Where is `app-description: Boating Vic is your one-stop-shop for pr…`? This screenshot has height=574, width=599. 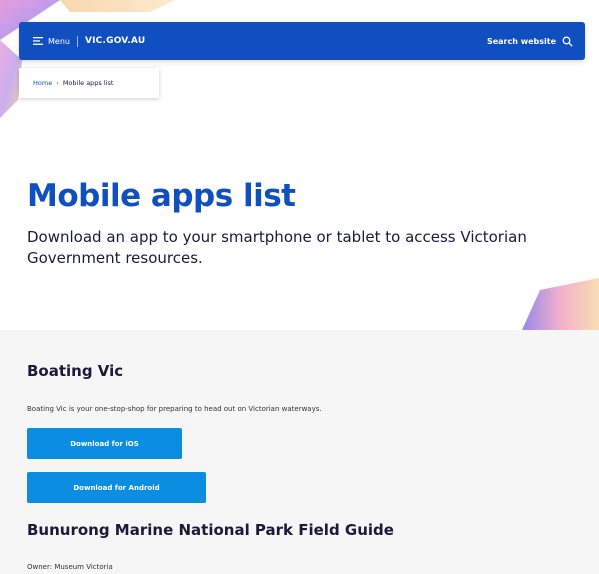 app-description: Boating Vic is your one-stop-shop for pr… is located at coordinates (174, 409).